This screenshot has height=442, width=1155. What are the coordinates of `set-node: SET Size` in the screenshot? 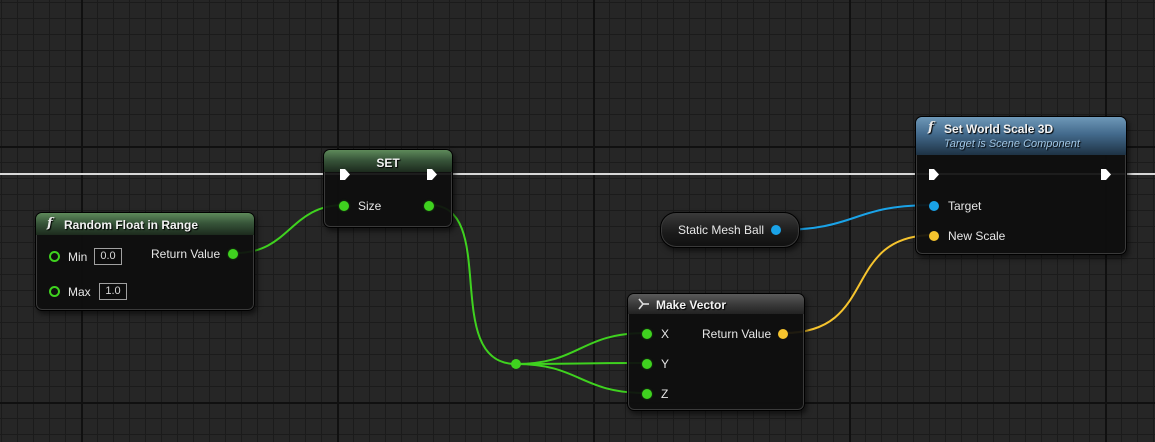 It's located at (388, 188).